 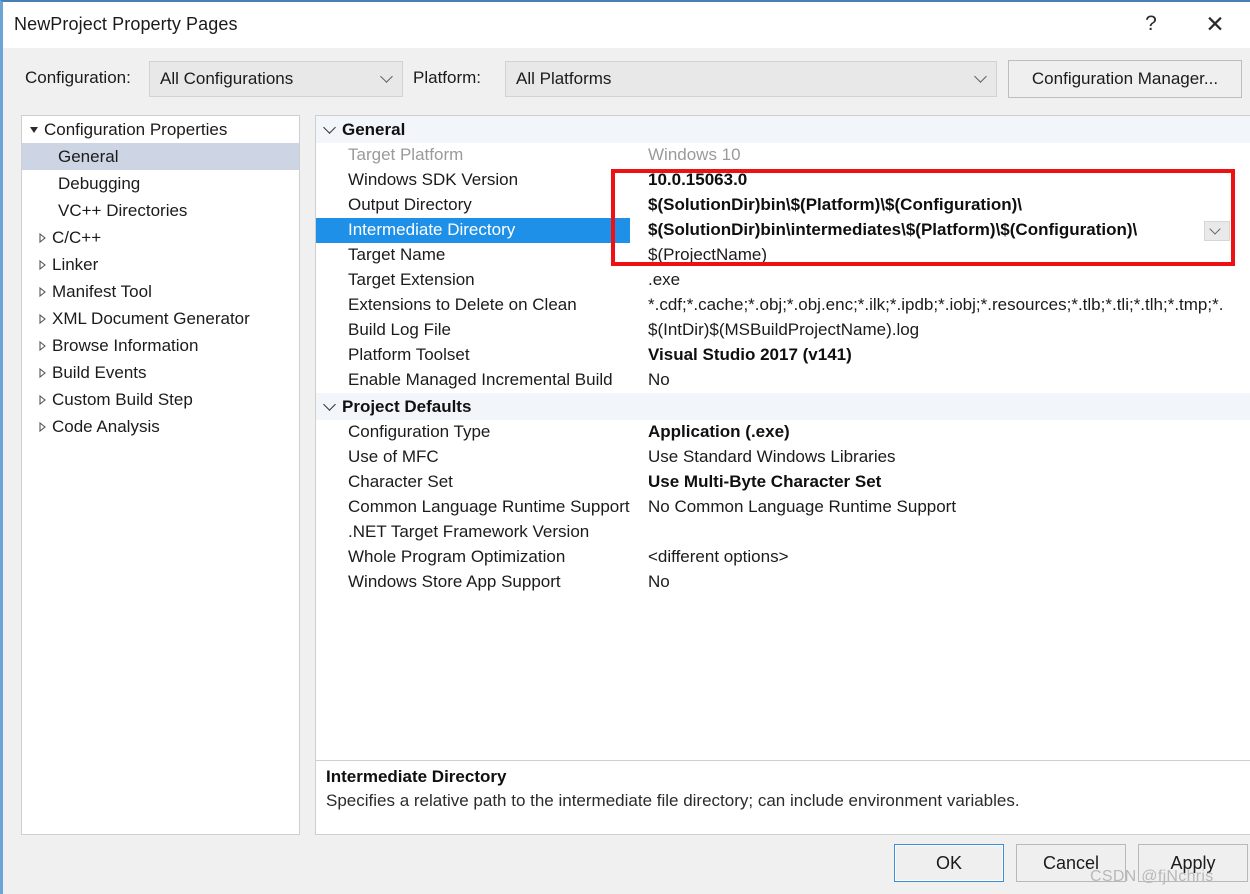 What do you see at coordinates (160, 372) in the screenshot?
I see `sidebar-item-build-events: Build Events` at bounding box center [160, 372].